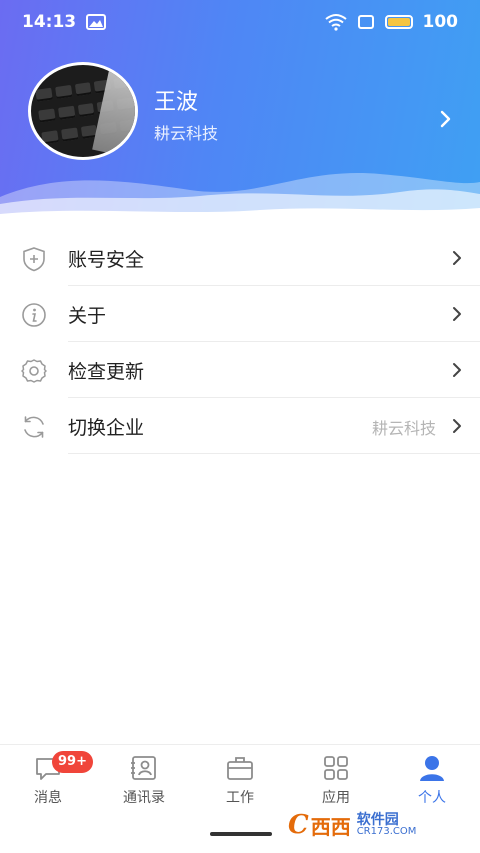 The image size is (480, 853). What do you see at coordinates (398, 22) in the screenshot?
I see `battery-icon` at bounding box center [398, 22].